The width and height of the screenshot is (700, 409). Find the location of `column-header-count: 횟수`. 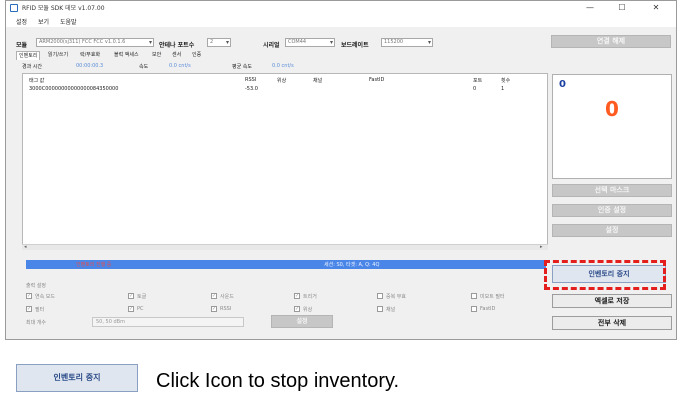

column-header-count: 횟수 is located at coordinates (505, 80).